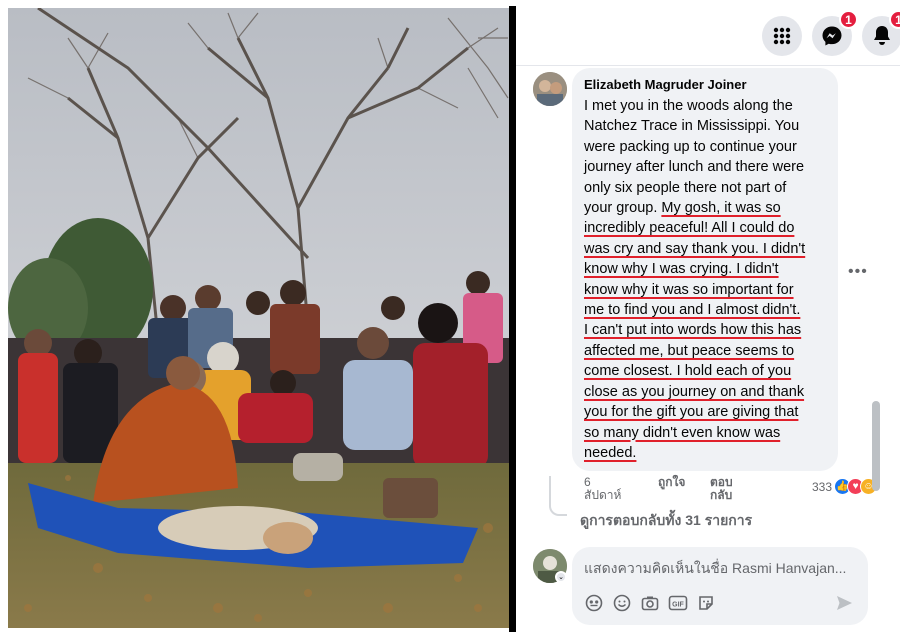 This screenshot has width=900, height=634. What do you see at coordinates (876, 446) in the screenshot?
I see `scrollbar` at bounding box center [876, 446].